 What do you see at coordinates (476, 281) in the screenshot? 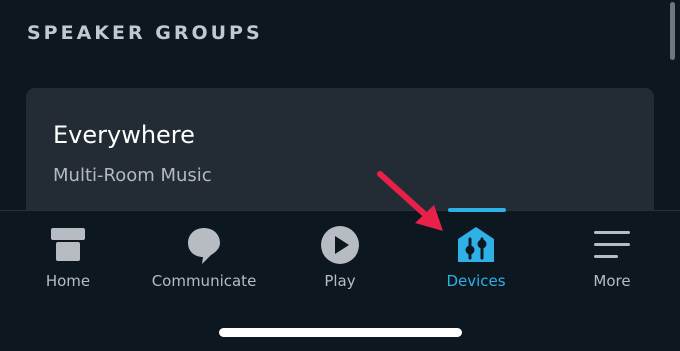
I see `tab-devices-label: Devices` at bounding box center [476, 281].